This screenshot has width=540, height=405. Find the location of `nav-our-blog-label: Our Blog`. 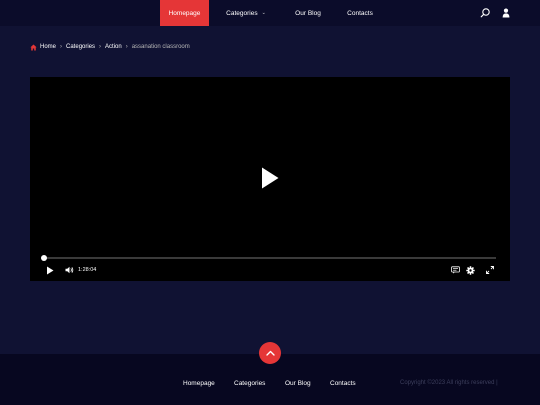

nav-our-blog-label: Our Blog is located at coordinates (308, 13).